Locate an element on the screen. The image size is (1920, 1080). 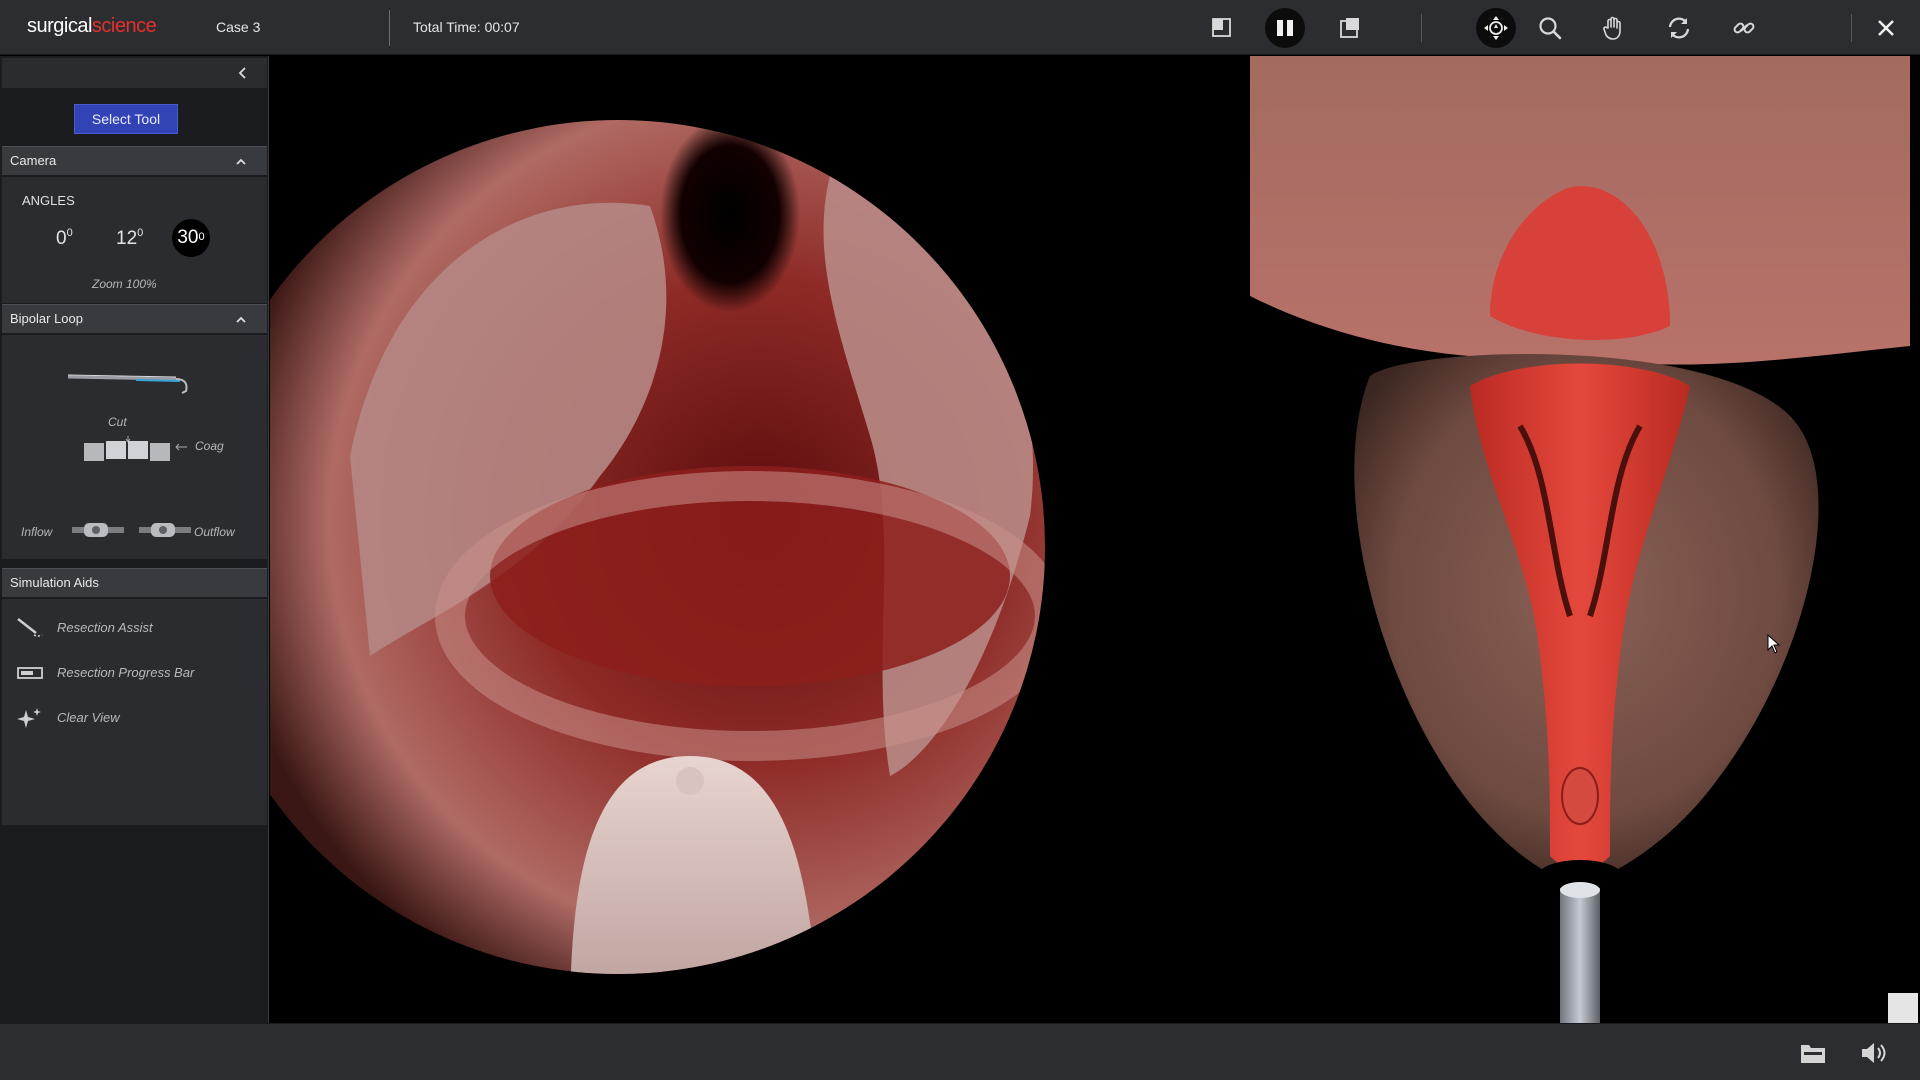
angle-option-30: 30 0 is located at coordinates (191, 238).